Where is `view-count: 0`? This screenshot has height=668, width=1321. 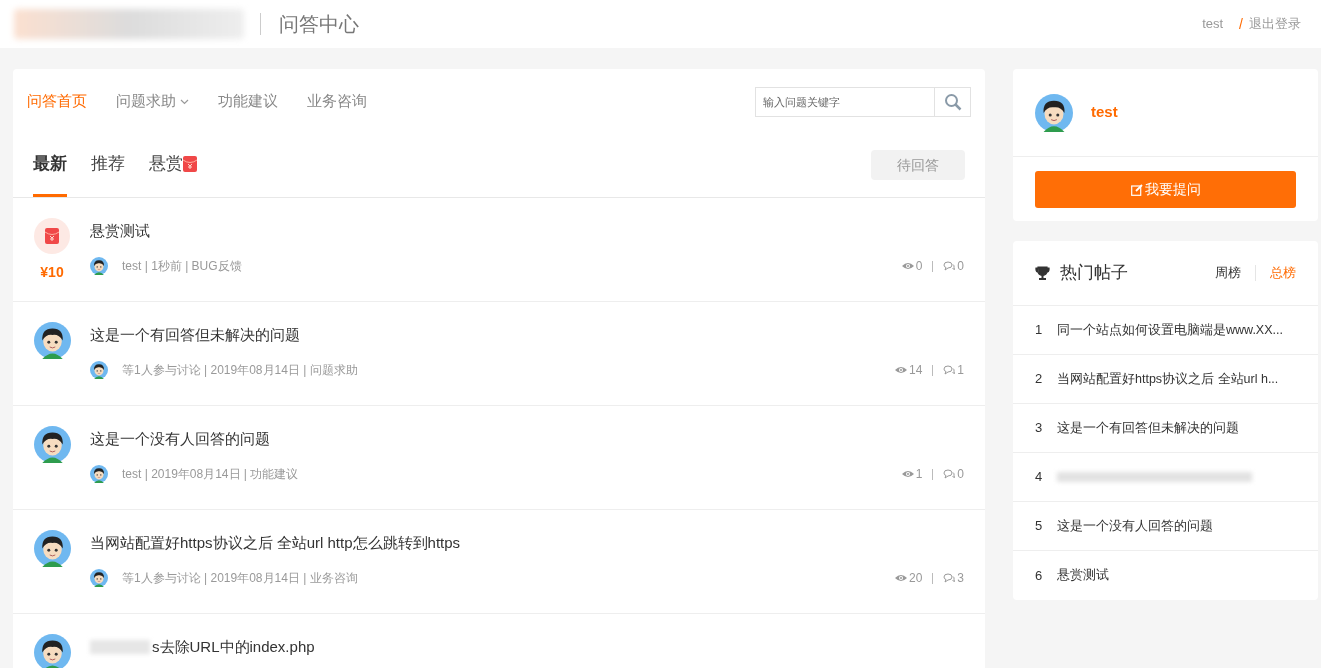 view-count: 0 is located at coordinates (919, 266).